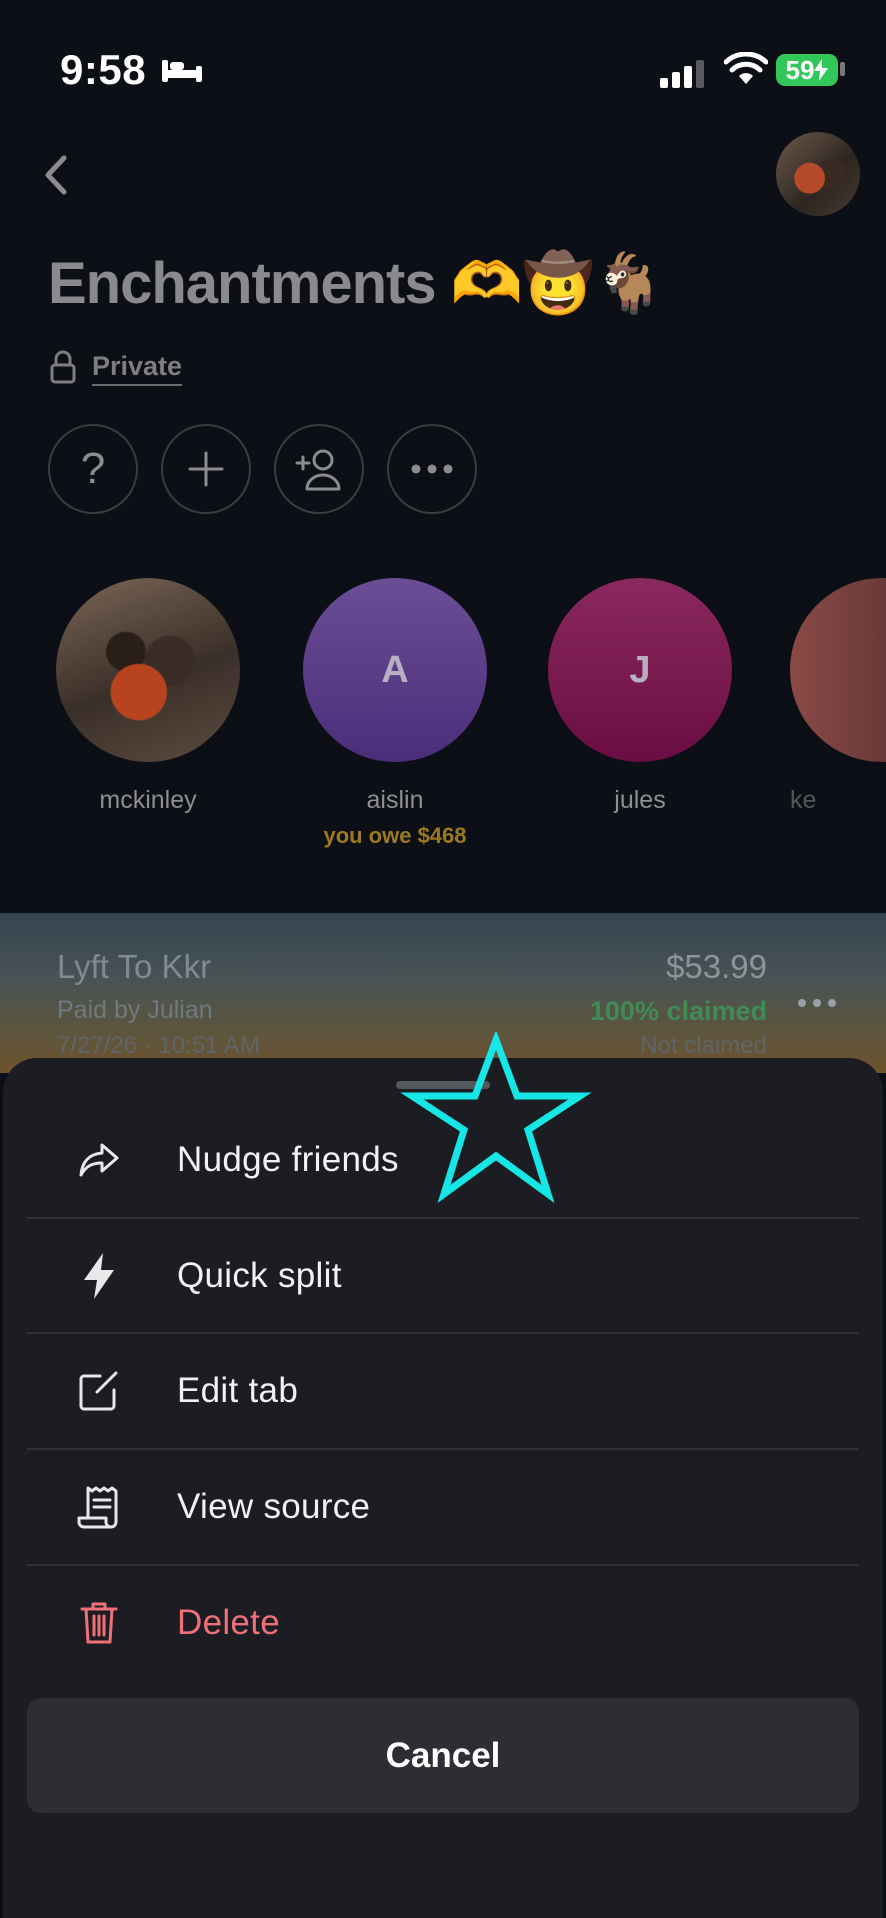 Image resolution: width=886 pixels, height=1918 pixels. I want to click on member-name: jules, so click(640, 800).